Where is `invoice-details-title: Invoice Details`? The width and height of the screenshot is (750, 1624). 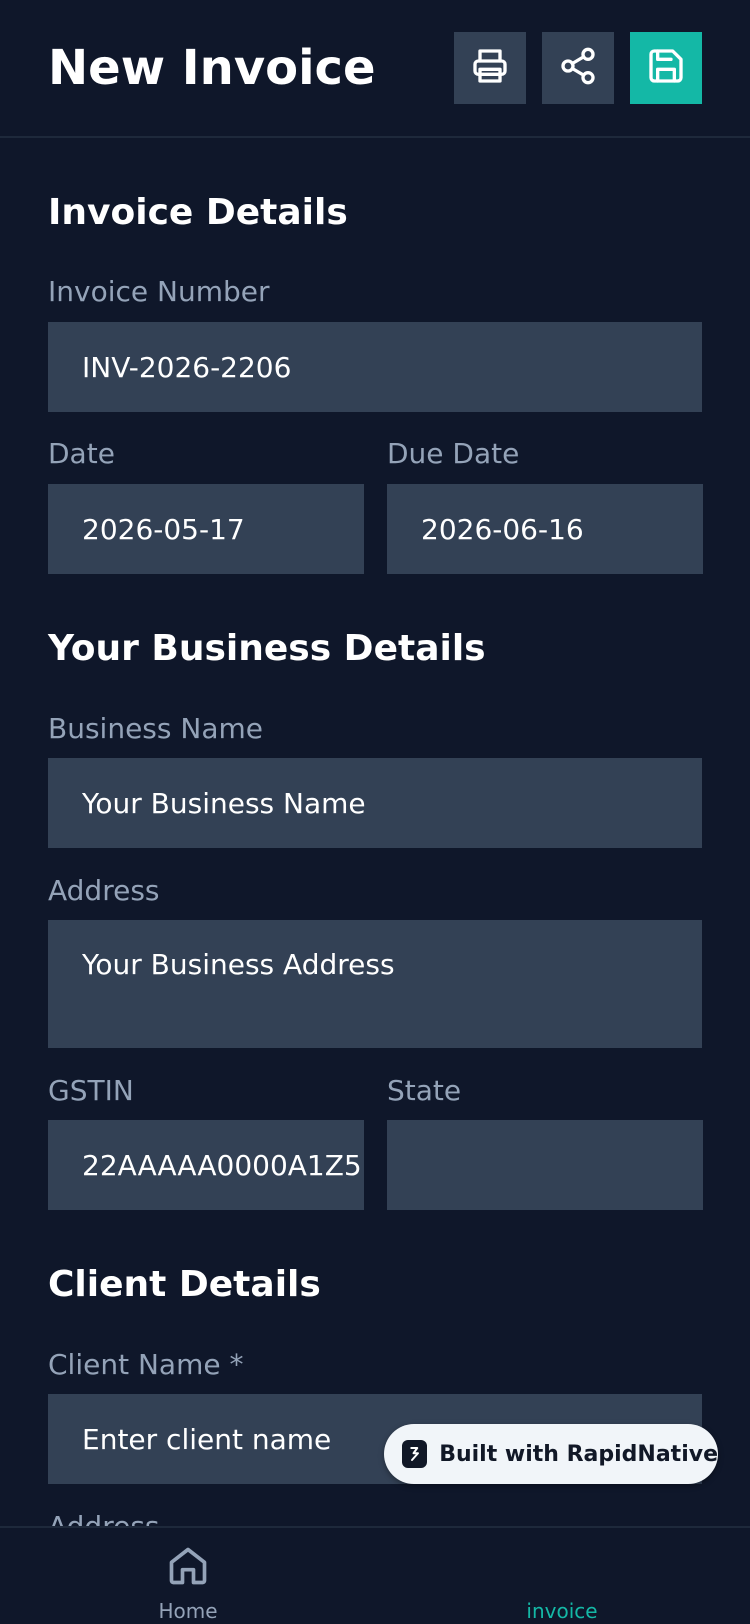 invoice-details-title: Invoice Details is located at coordinates (198, 212).